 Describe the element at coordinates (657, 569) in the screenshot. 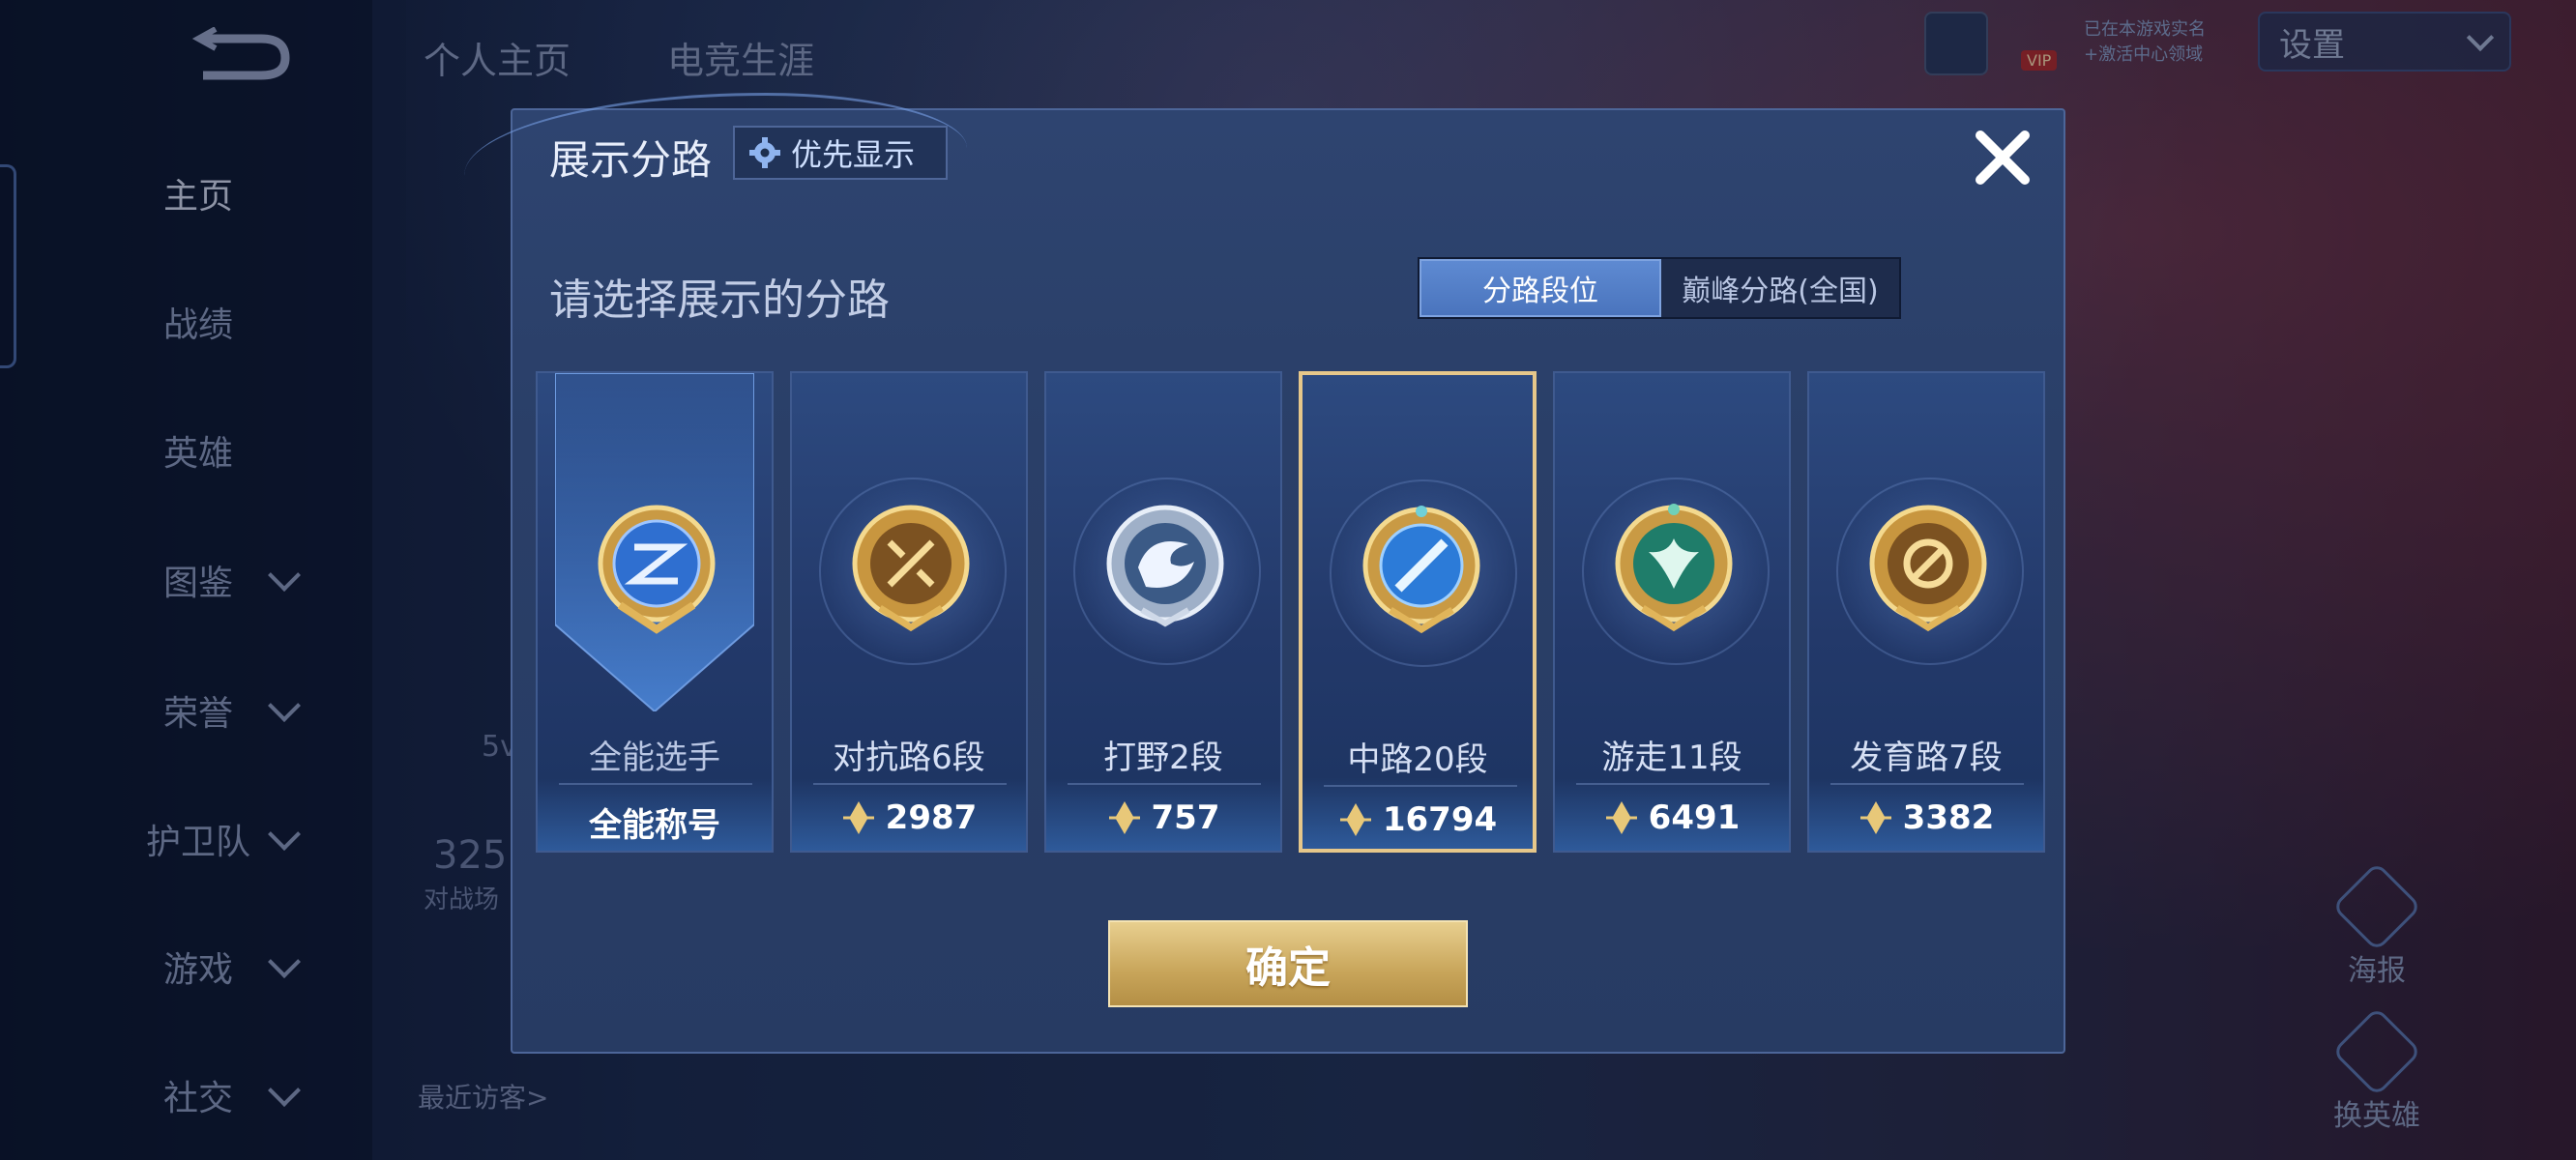

I see `all-round-badge-icon` at that location.